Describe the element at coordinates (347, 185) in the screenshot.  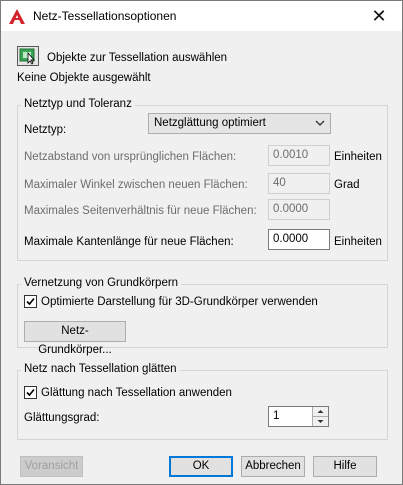
I see `angle-unit: Grad` at that location.